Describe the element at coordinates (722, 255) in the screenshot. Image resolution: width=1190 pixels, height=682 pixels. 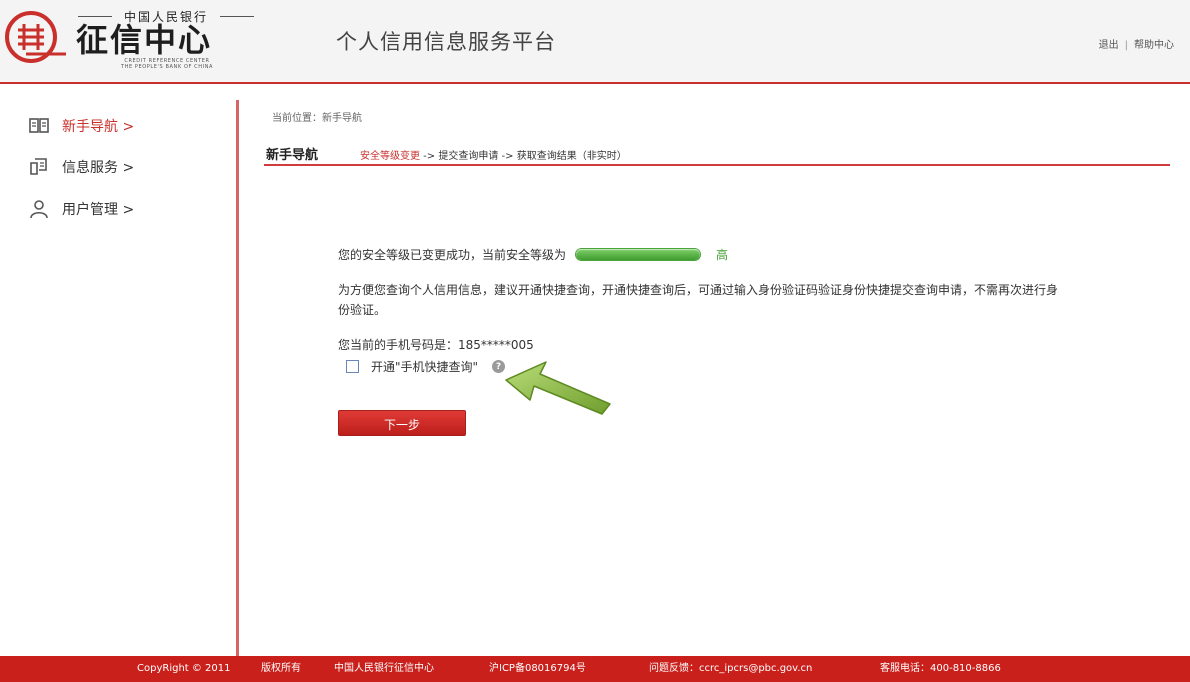
I see `security-level-text: 高` at that location.